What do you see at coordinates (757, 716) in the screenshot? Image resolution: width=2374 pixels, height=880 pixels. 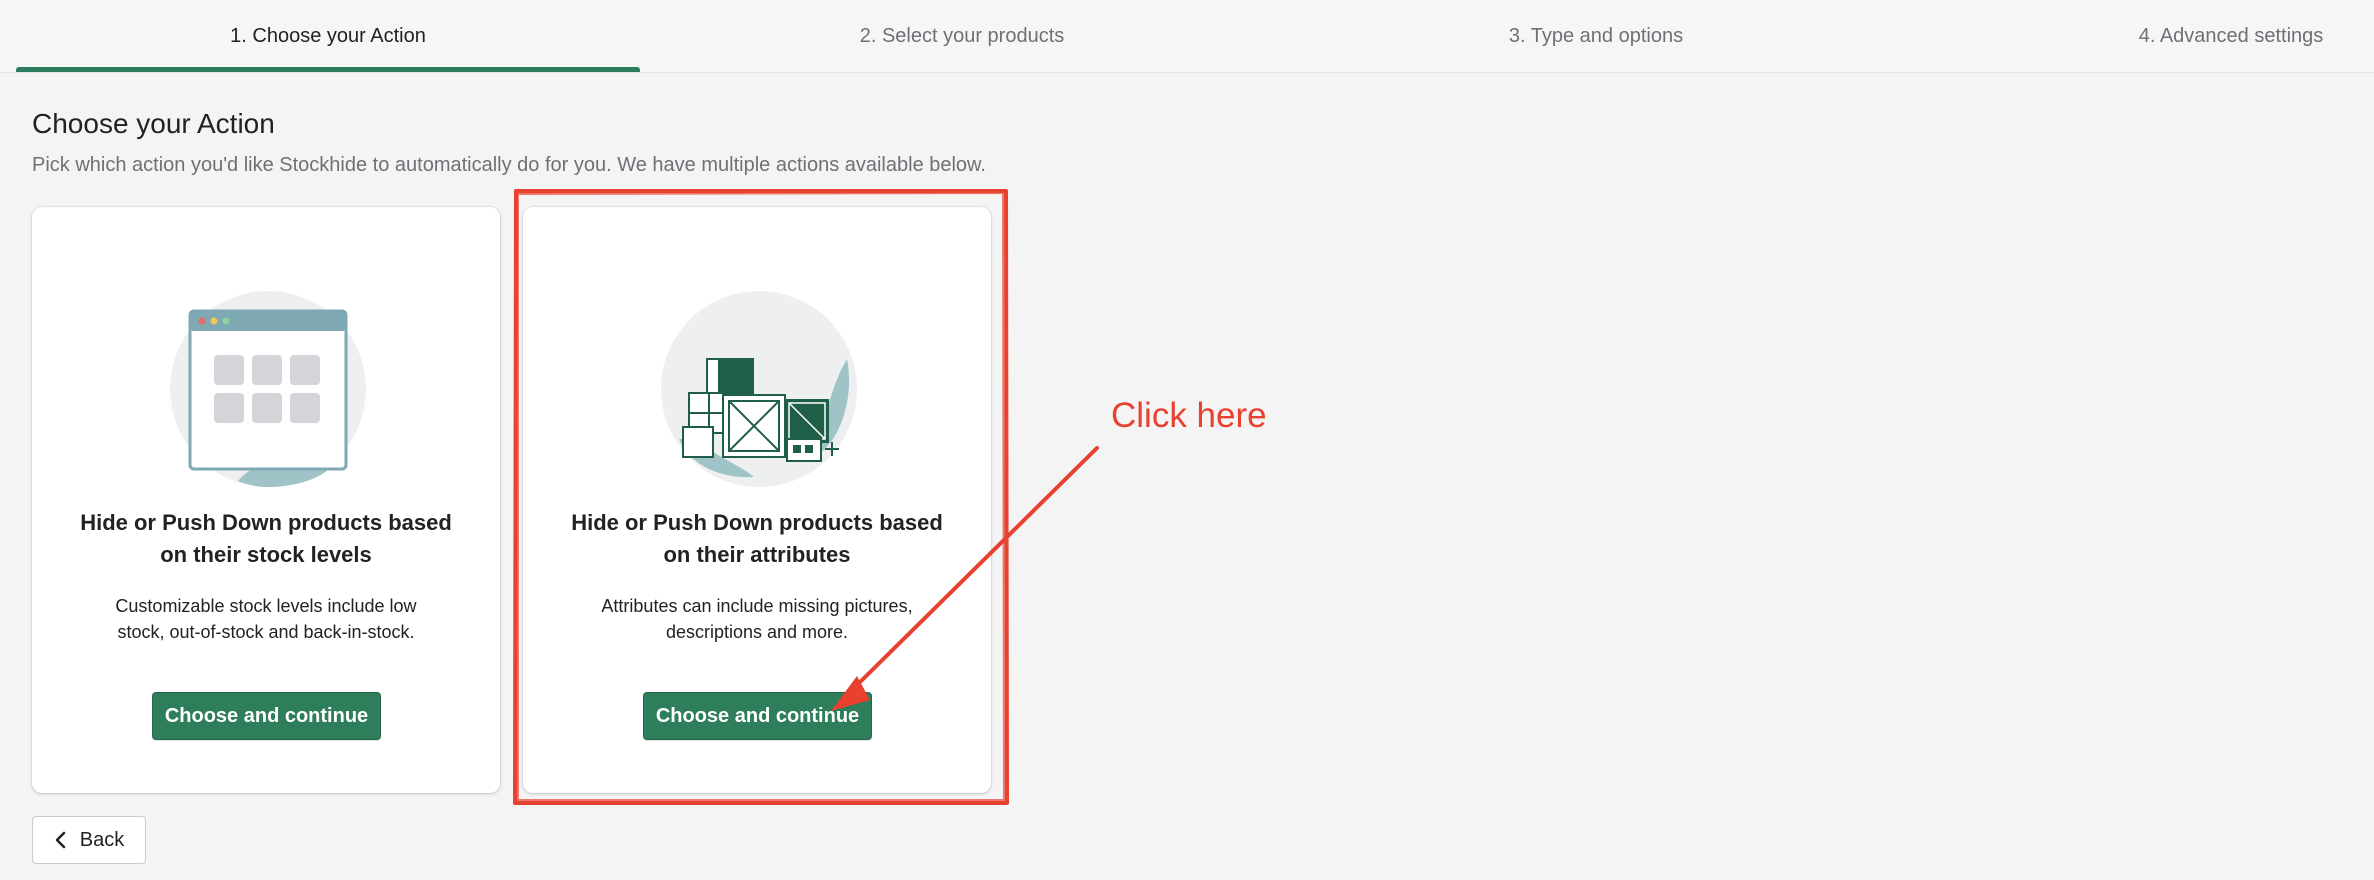 I see `choose-continue-button-attributes: Choose and continue` at bounding box center [757, 716].